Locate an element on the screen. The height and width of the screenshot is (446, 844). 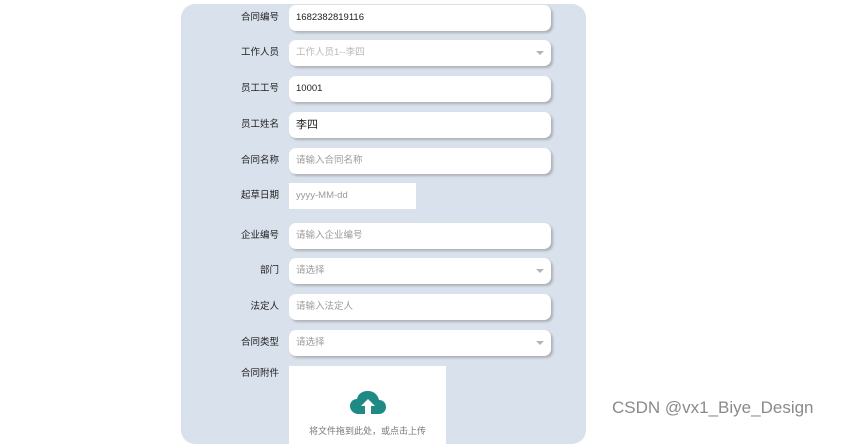
staff-select-value: 工作人员1--李四 is located at coordinates (330, 52).